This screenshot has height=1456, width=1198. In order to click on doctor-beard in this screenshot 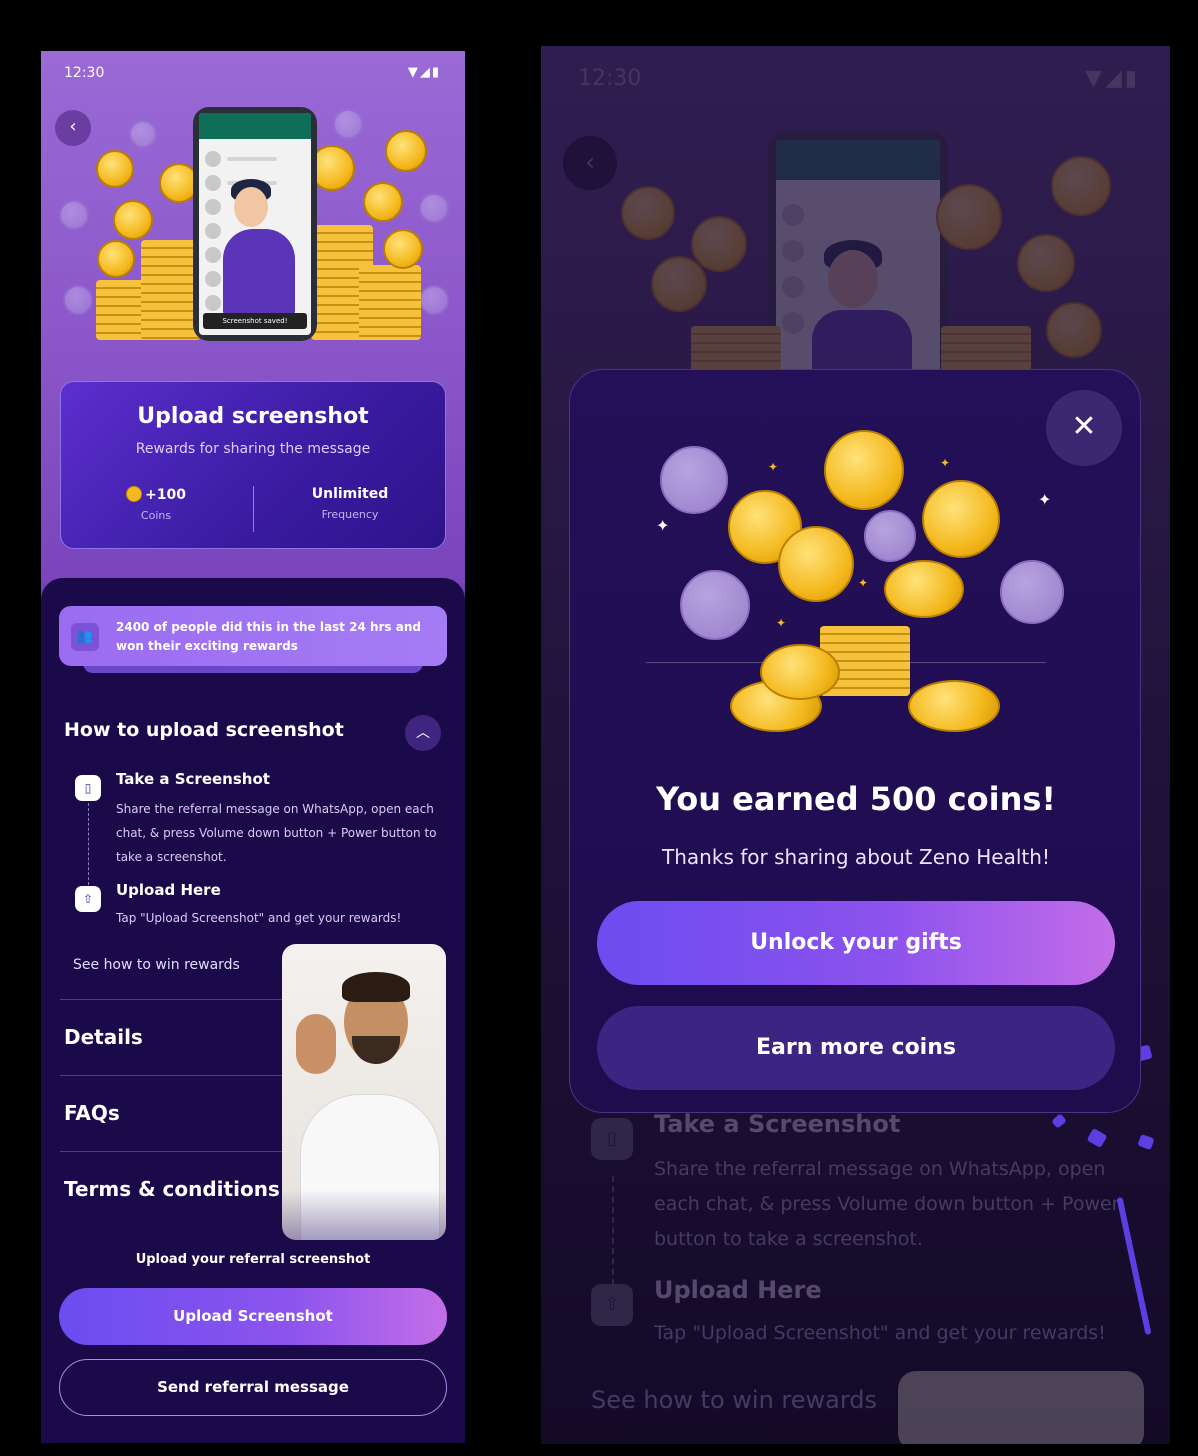, I will do `click(376, 1050)`.